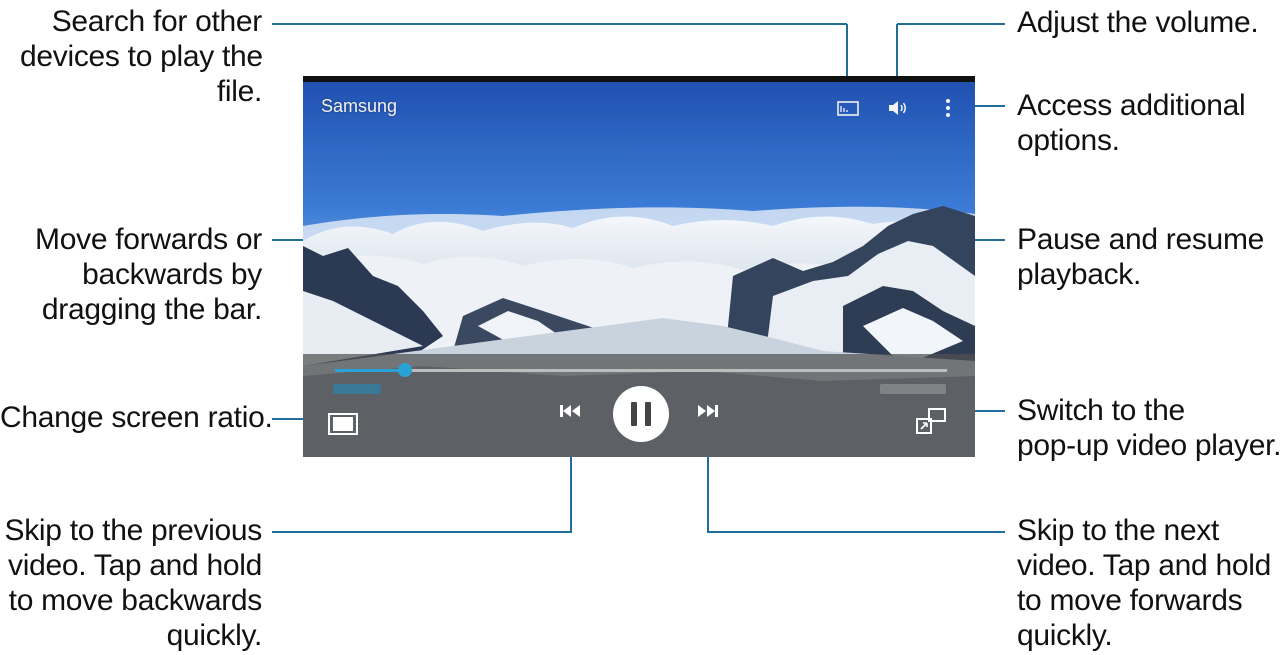 This screenshot has width=1285, height=655. I want to click on status-bar, so click(639, 79).